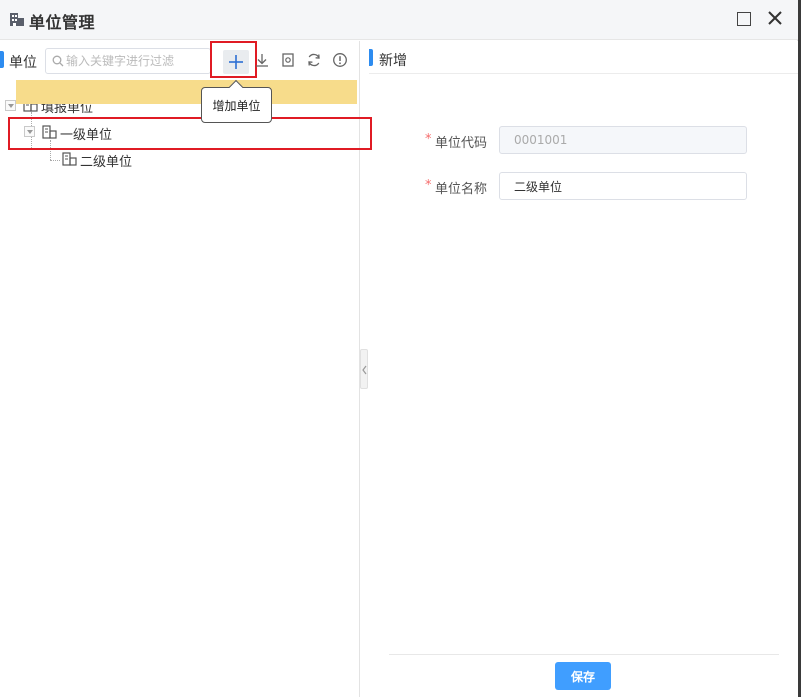 The height and width of the screenshot is (697, 801). I want to click on add-unit-tooltip: 增加单位, so click(236, 101).